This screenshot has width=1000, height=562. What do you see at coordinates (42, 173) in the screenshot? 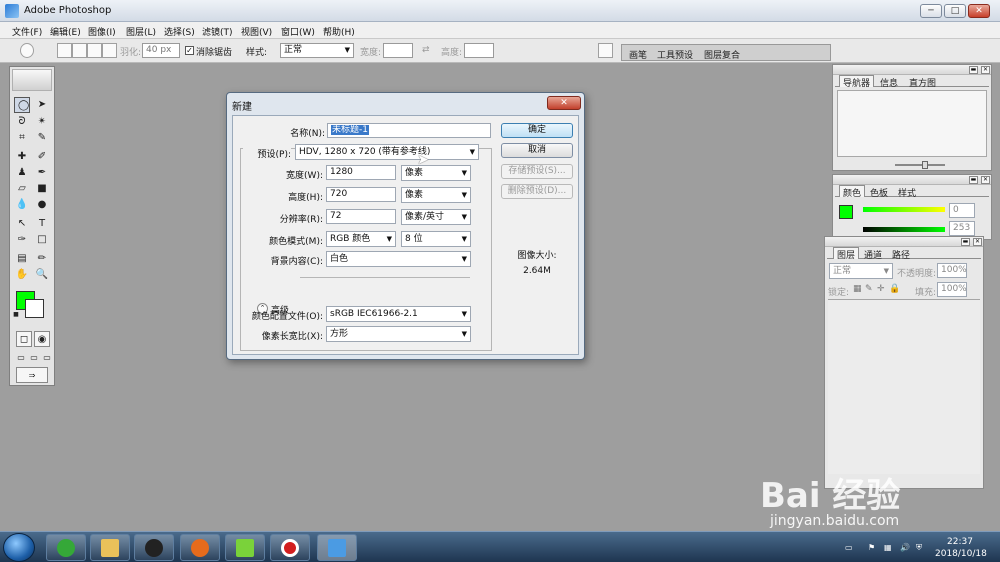
I see `history-brush-icon: ✒` at bounding box center [42, 173].